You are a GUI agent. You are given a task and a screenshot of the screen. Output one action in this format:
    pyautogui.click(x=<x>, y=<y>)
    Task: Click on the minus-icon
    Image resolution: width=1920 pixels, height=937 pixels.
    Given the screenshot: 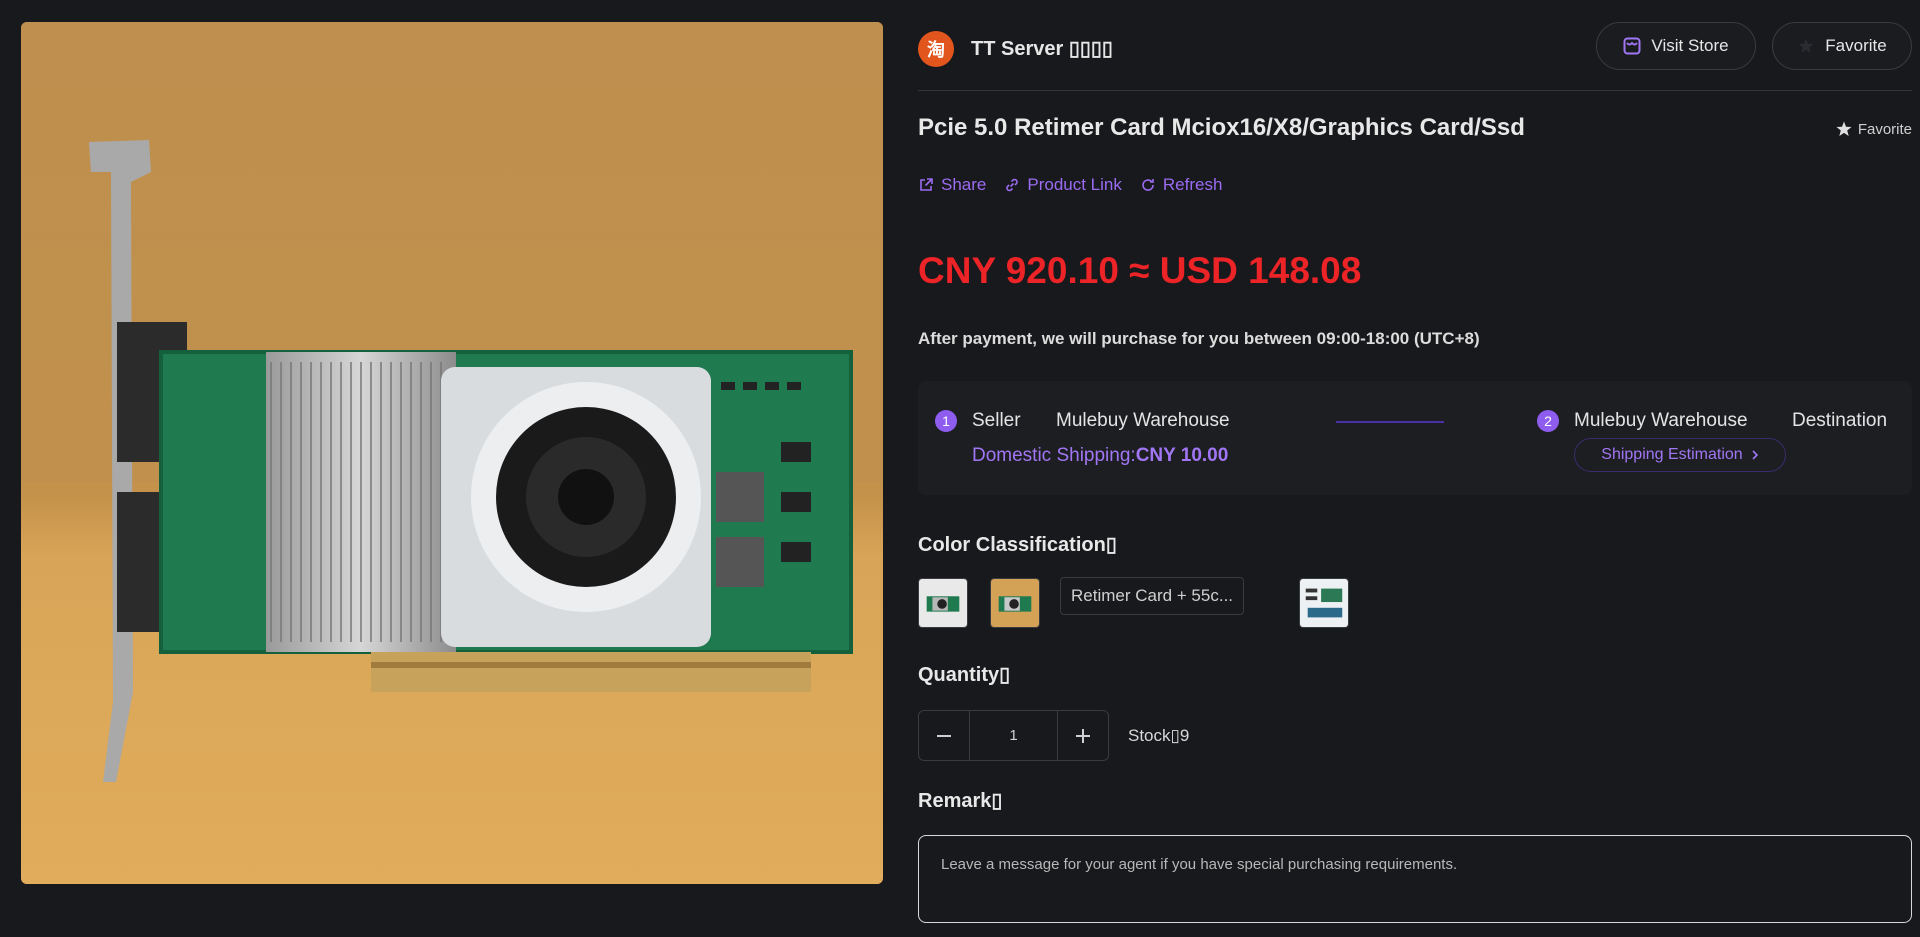 What is the action you would take?
    pyautogui.click(x=944, y=735)
    